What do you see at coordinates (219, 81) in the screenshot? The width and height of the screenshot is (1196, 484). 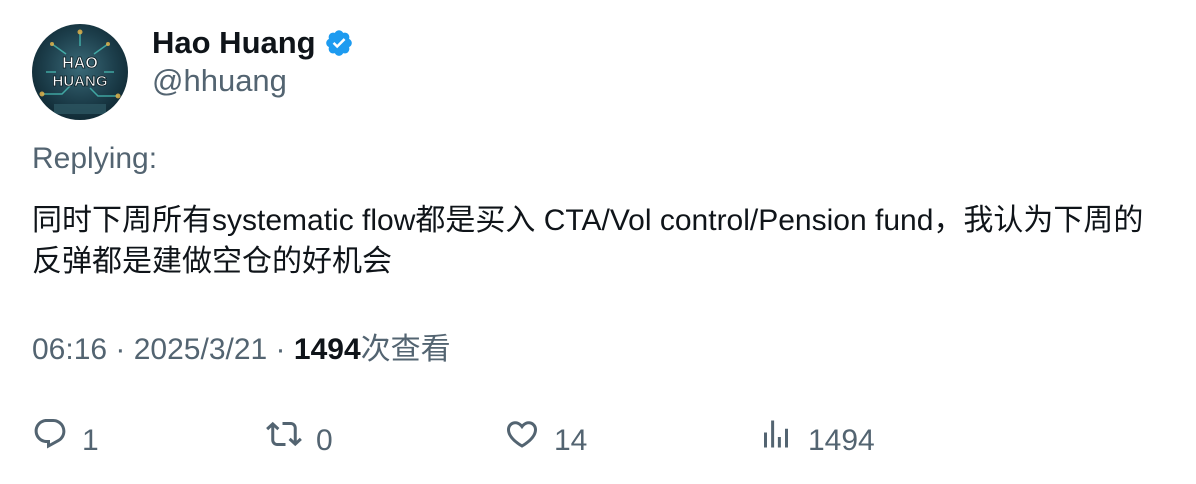 I see `author-handle: @hhuang` at bounding box center [219, 81].